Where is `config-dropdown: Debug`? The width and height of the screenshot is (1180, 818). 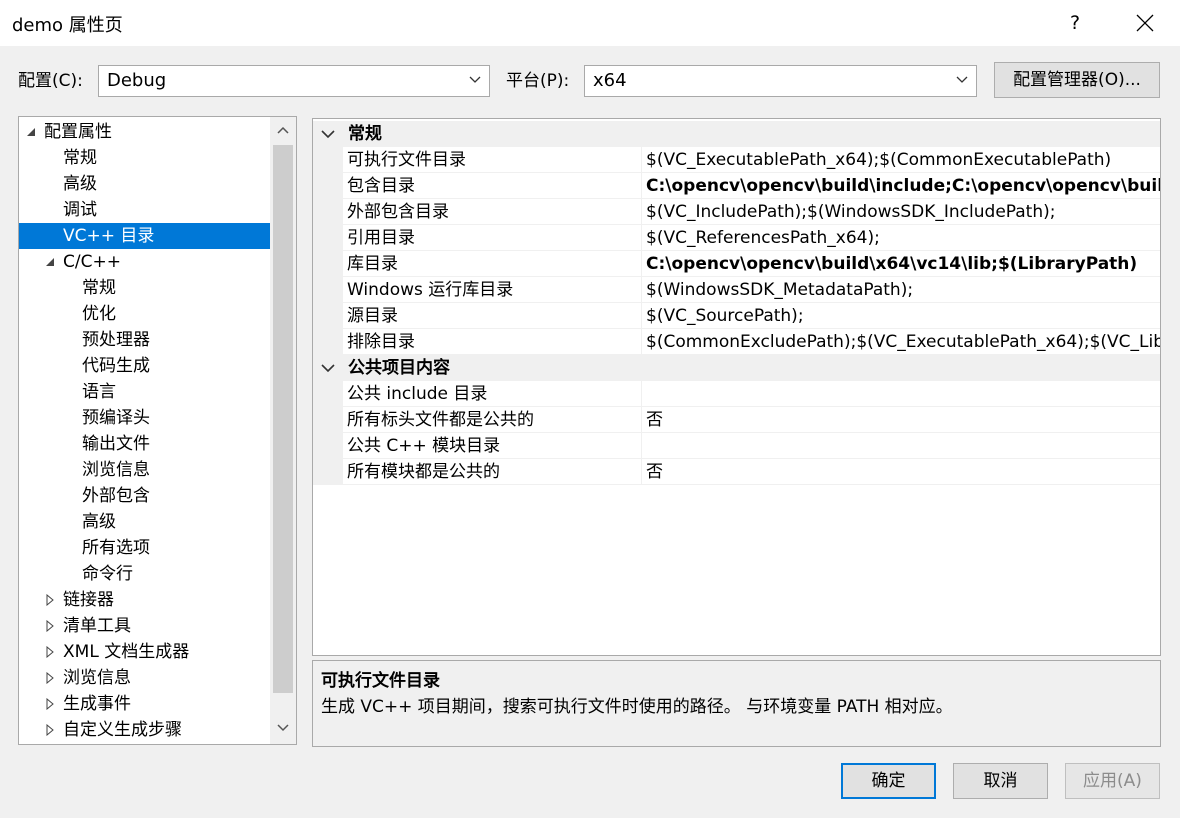
config-dropdown: Debug is located at coordinates (294, 81).